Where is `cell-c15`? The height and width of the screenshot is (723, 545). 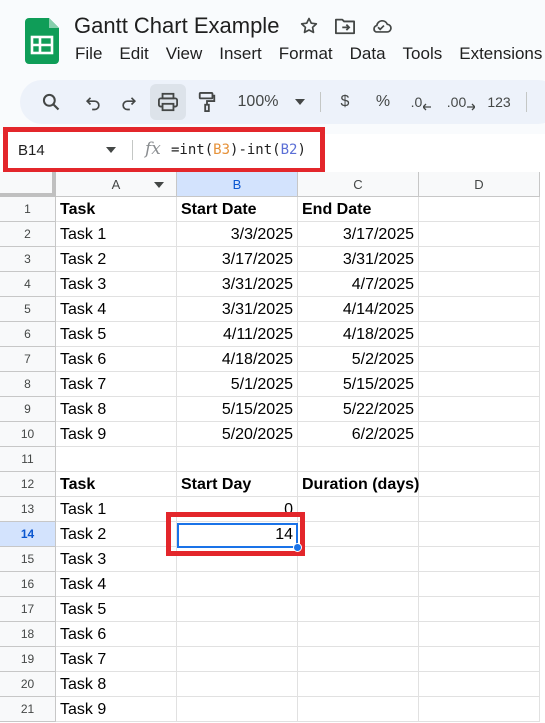
cell-c15 is located at coordinates (358, 559).